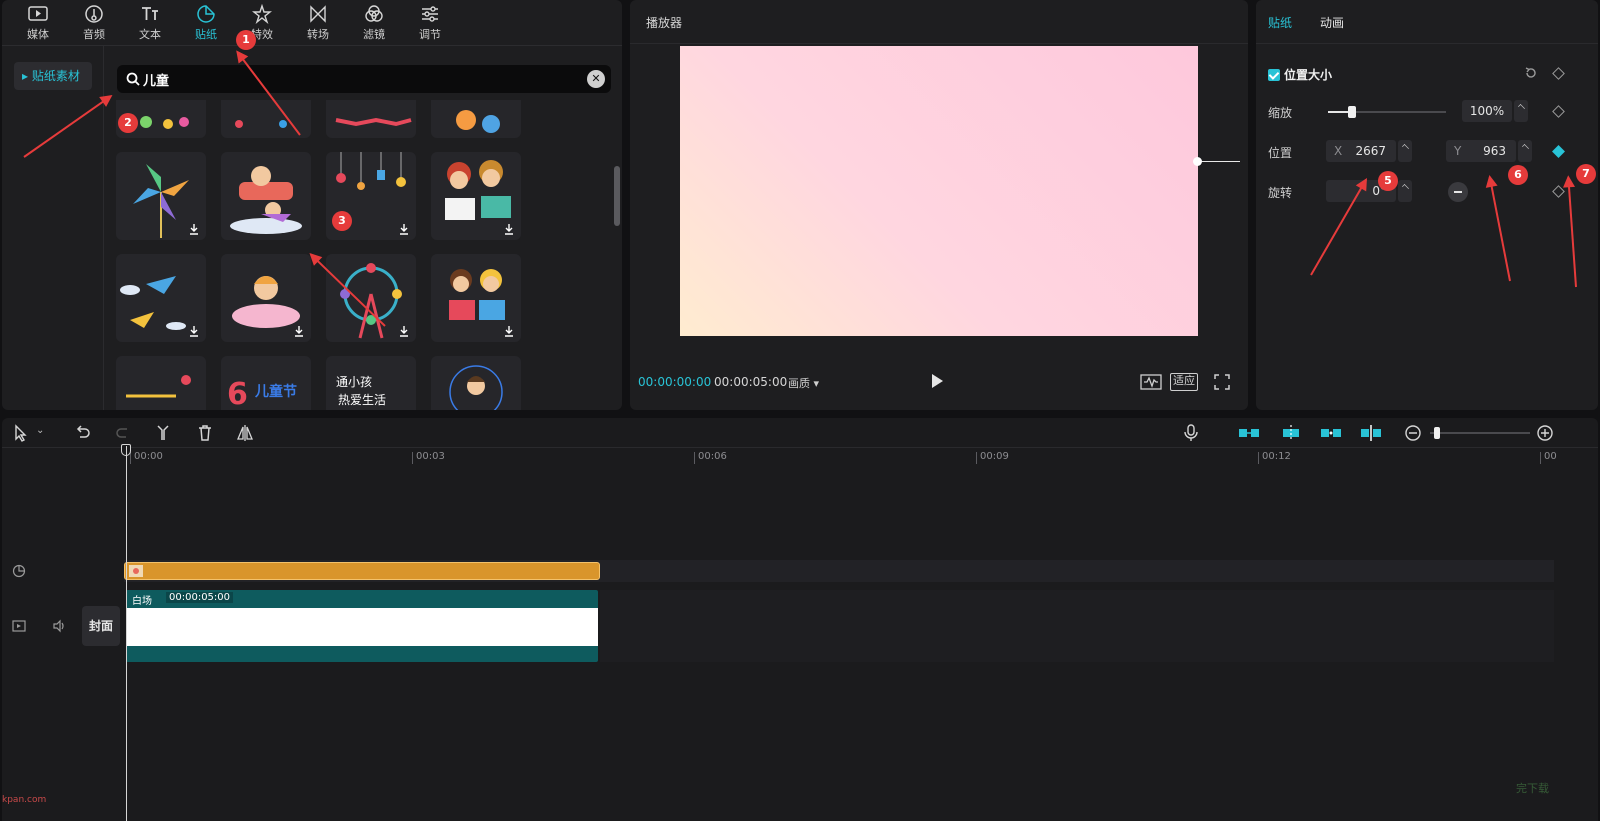 The width and height of the screenshot is (1600, 821). I want to click on watermark-left: kpan.com, so click(24, 800).